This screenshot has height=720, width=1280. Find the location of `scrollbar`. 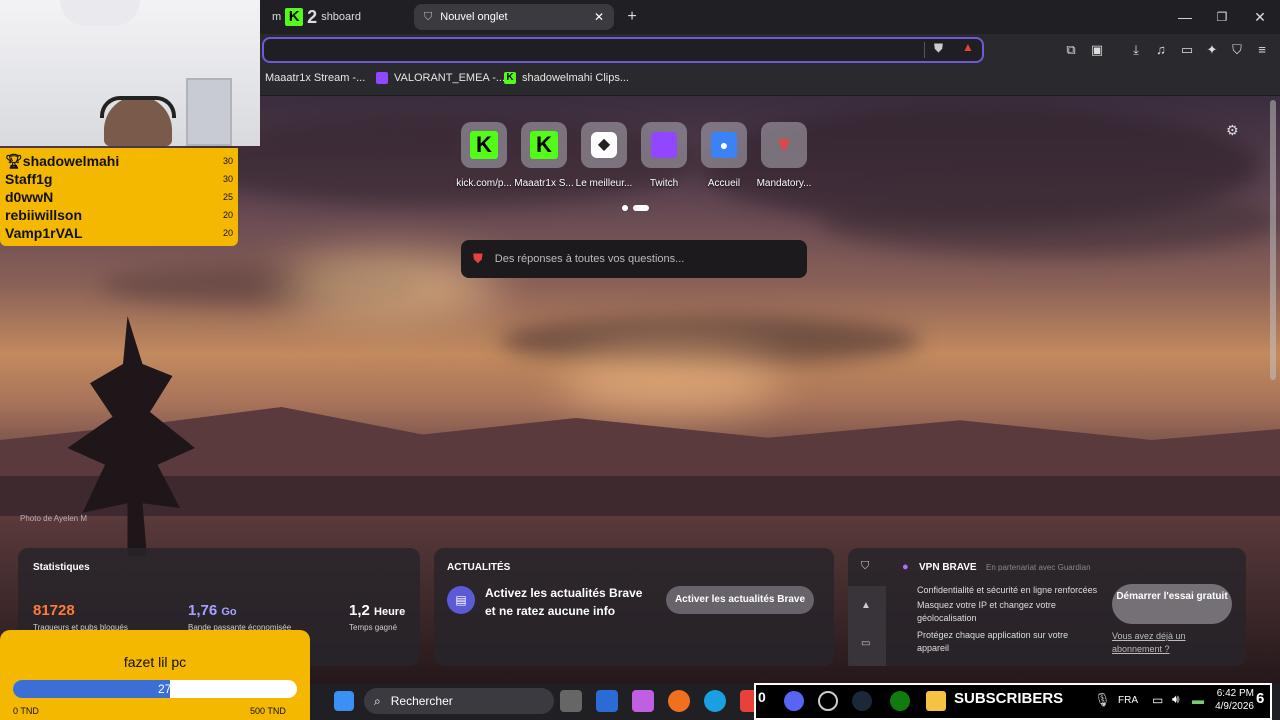

scrollbar is located at coordinates (1273, 240).